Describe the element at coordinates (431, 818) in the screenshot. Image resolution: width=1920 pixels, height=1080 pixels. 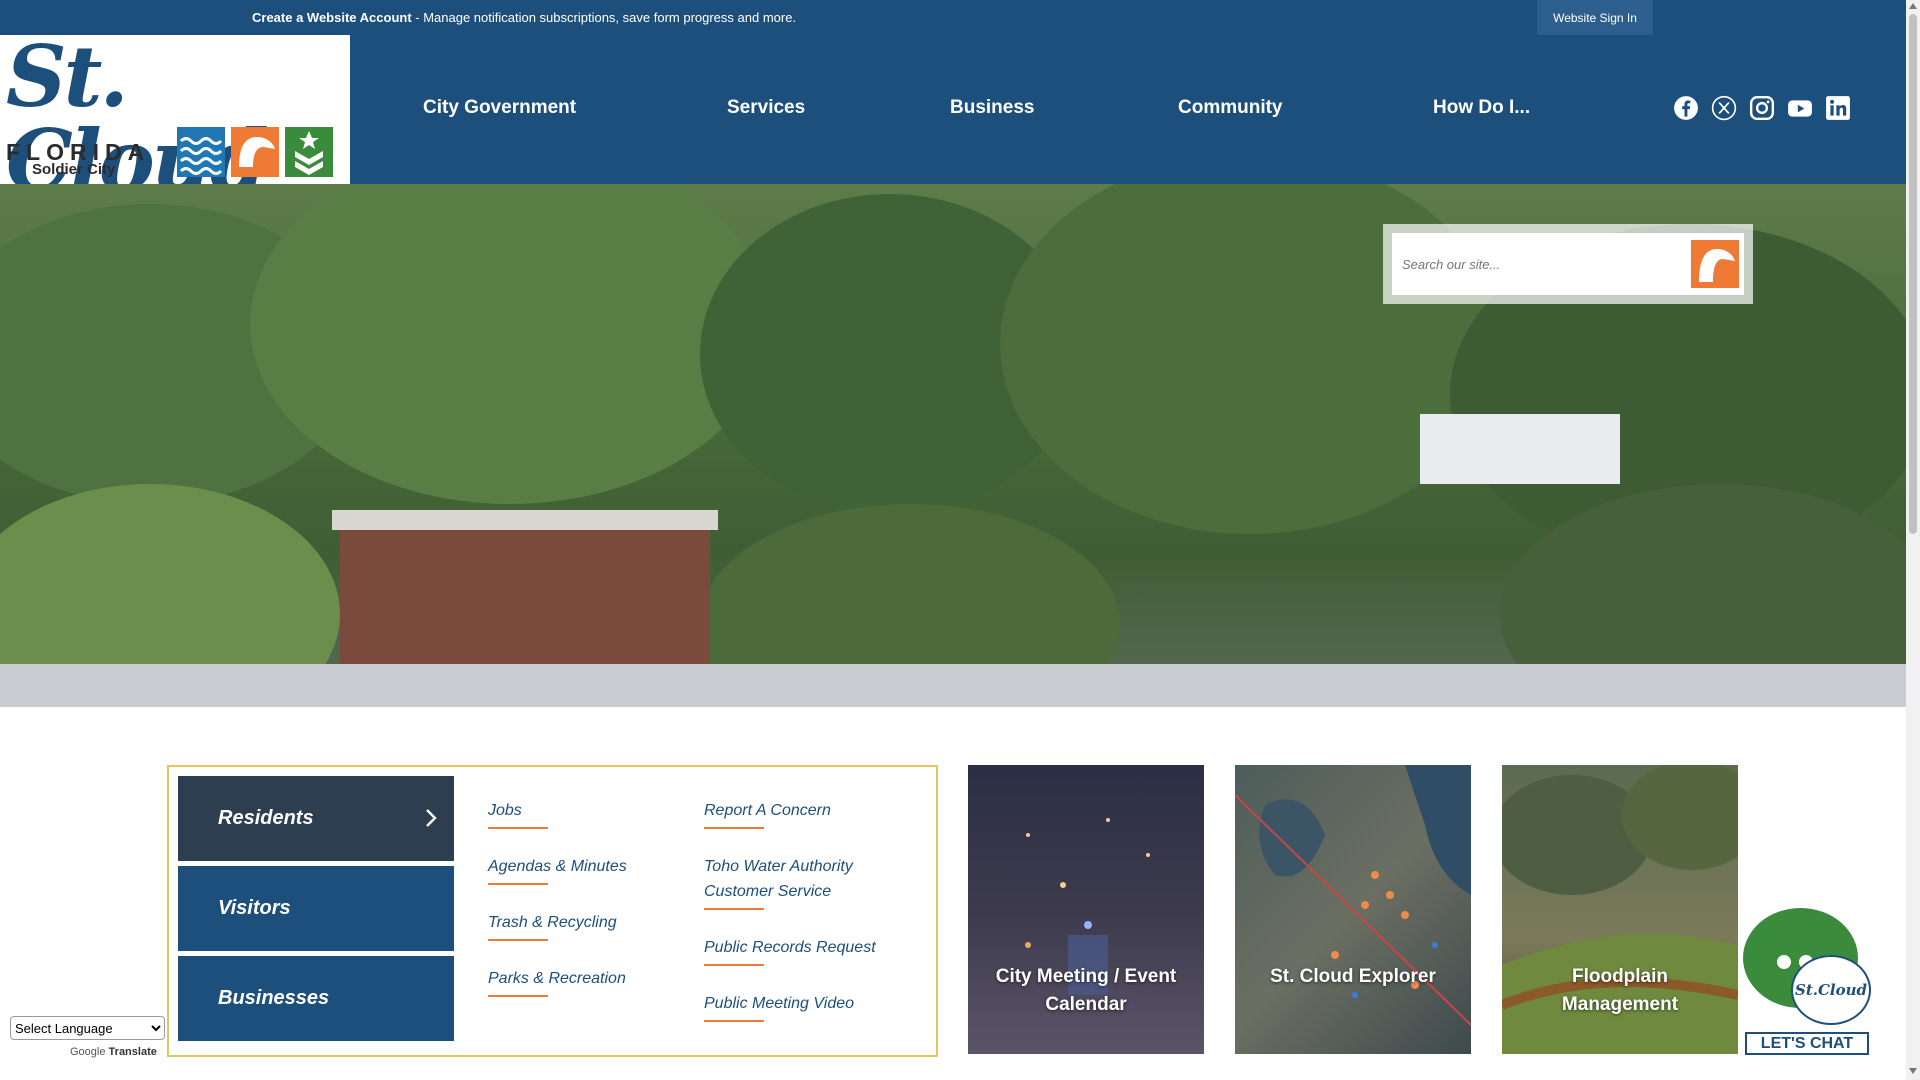
I see `chevron-right-icon` at that location.